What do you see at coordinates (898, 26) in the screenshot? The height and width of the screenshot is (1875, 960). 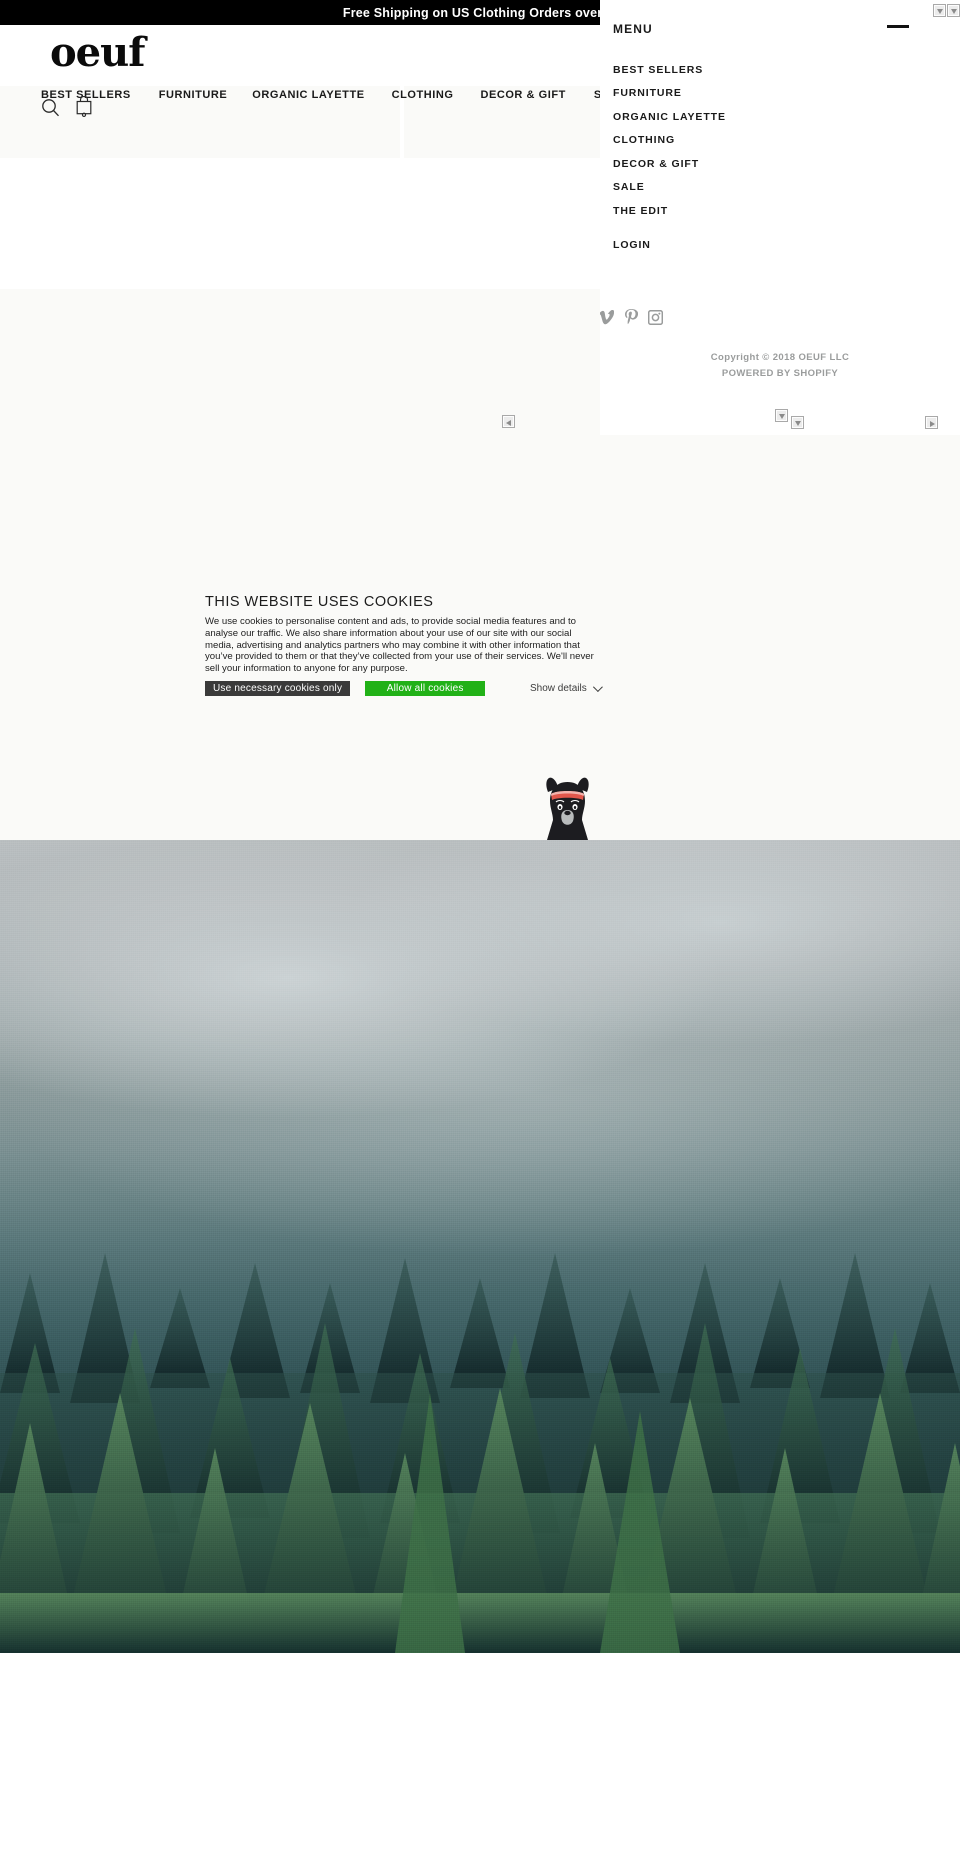 I see `menu-close-icon` at bounding box center [898, 26].